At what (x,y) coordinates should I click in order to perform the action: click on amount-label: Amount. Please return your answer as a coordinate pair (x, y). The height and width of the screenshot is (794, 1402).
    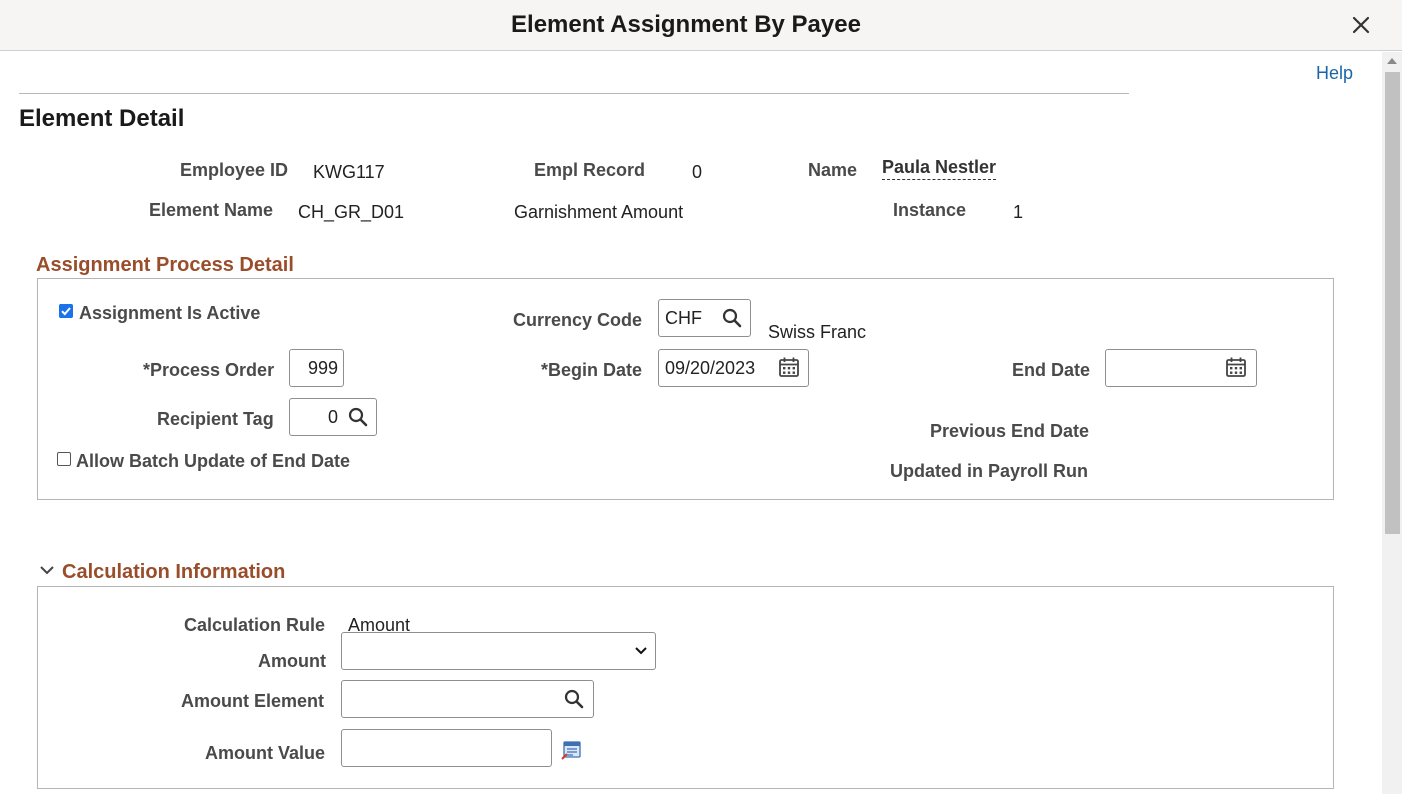
    Looking at the image, I should click on (292, 661).